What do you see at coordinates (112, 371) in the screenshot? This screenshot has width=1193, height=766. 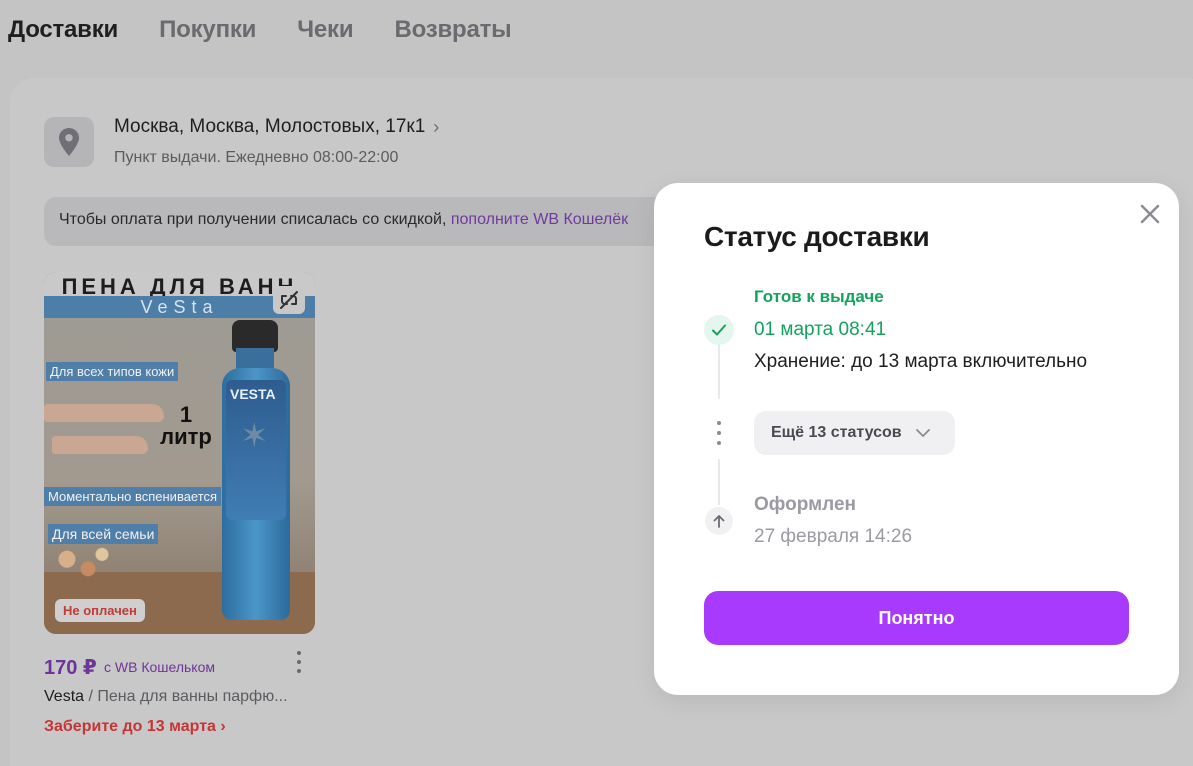 I see `product-image-label: Для всех типов кожи` at bounding box center [112, 371].